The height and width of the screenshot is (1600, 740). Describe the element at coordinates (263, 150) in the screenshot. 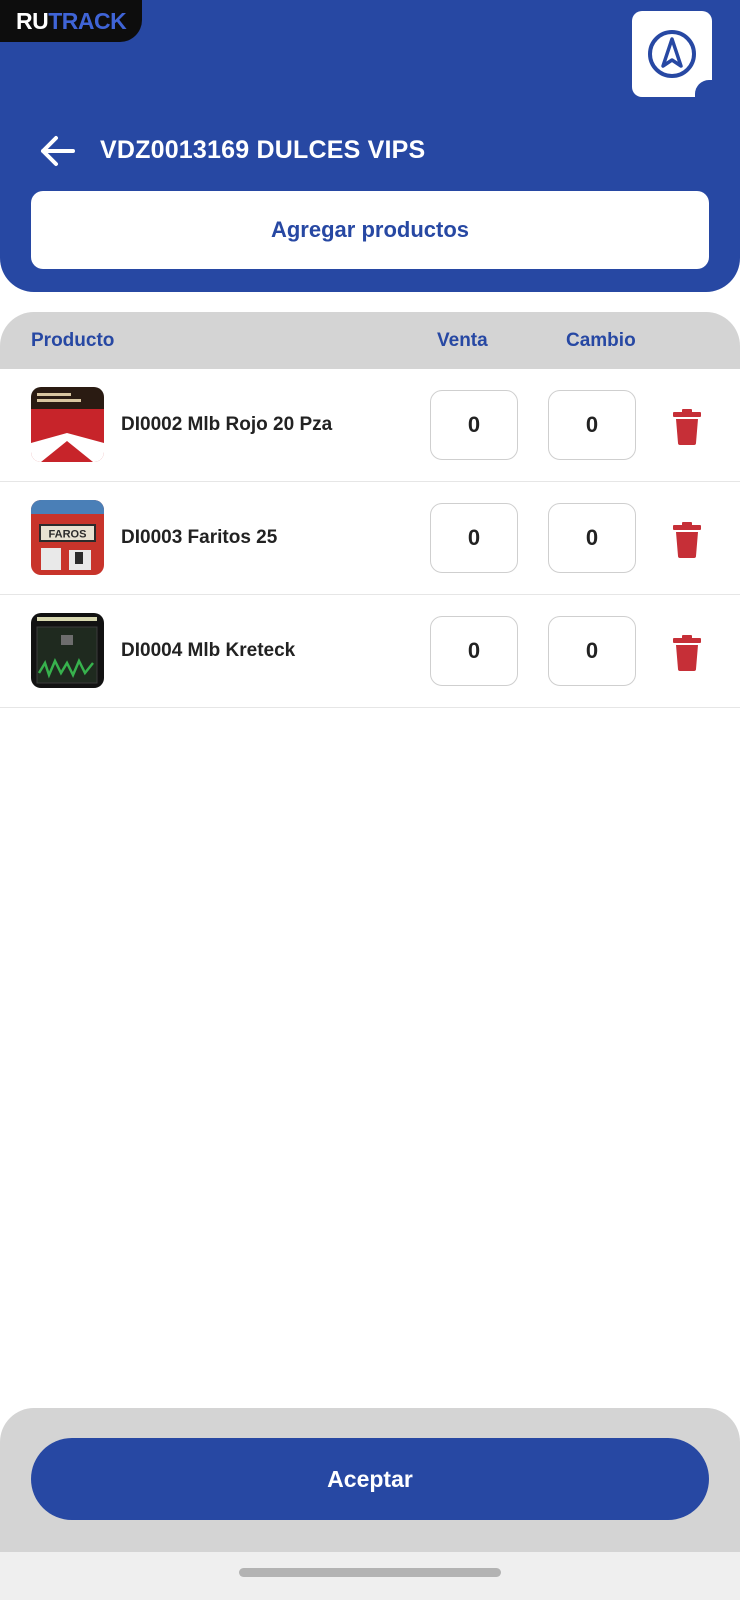

I see `page-title: VDZ0013169 DULCES VIPS` at that location.